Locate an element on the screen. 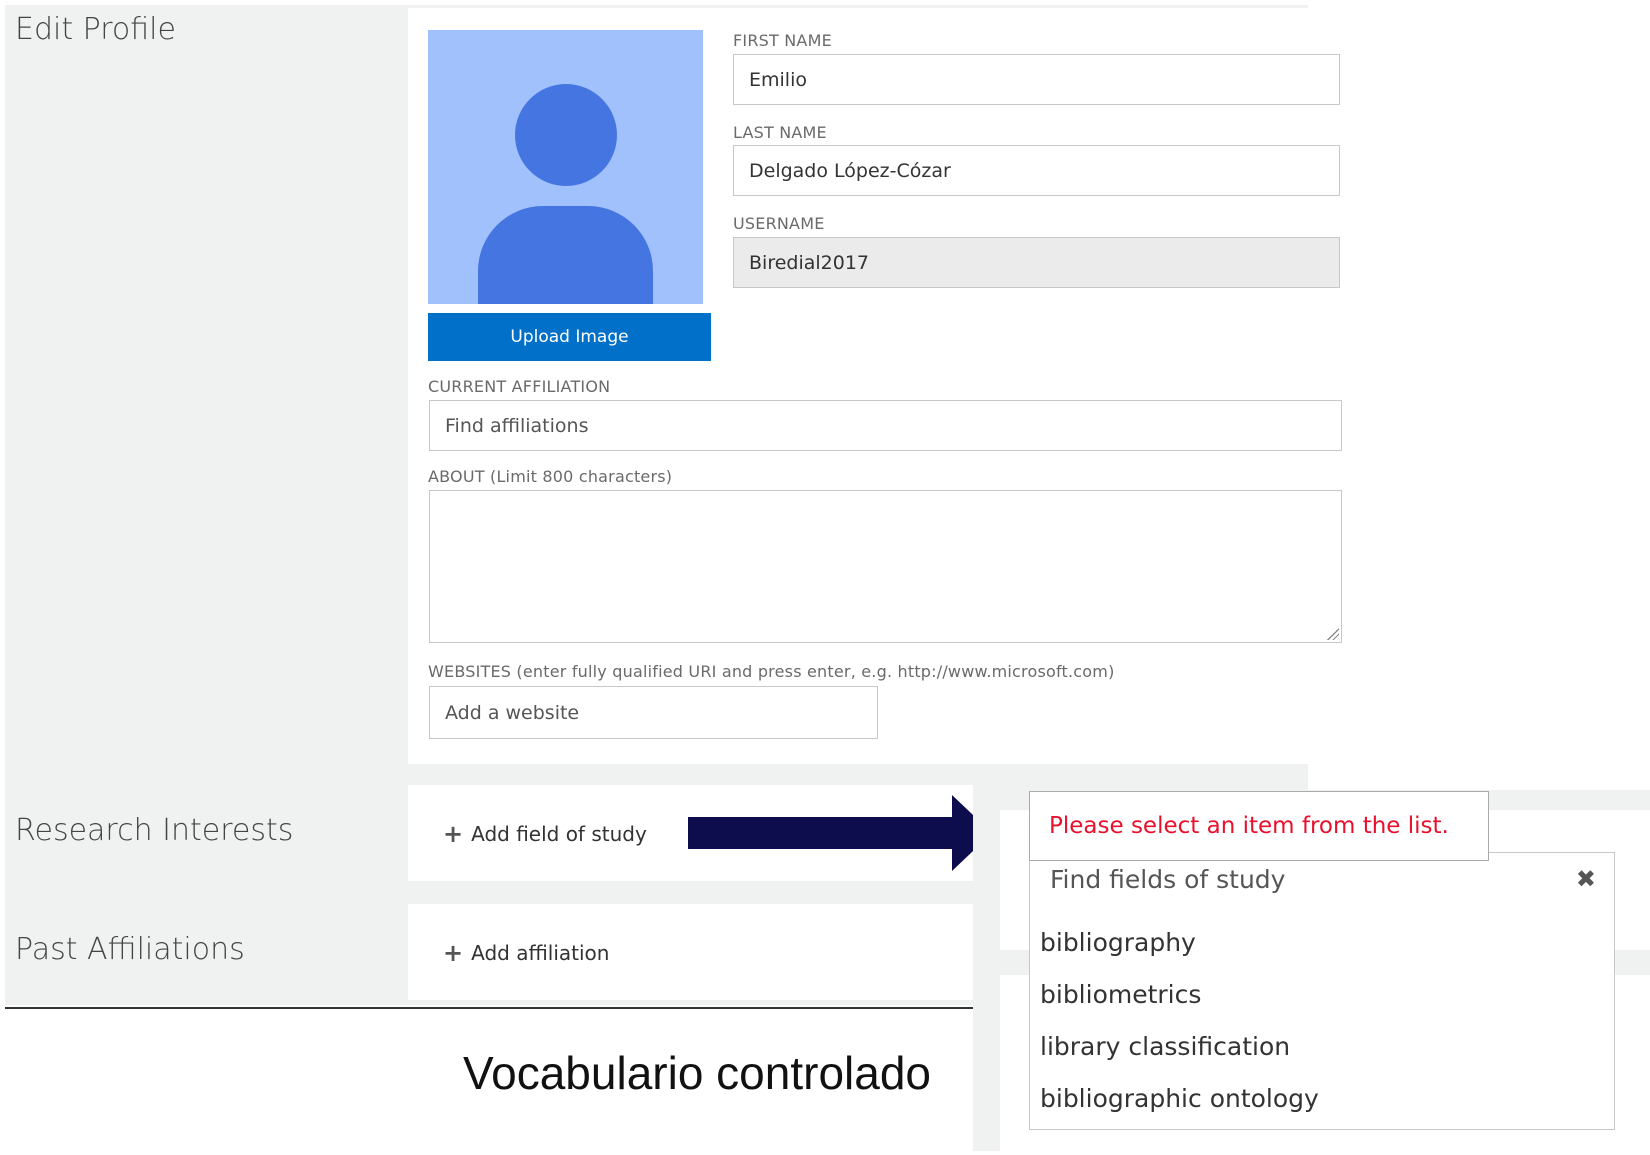 The image size is (1650, 1155). affiliation-search-input: Find affiliations is located at coordinates (885, 425).